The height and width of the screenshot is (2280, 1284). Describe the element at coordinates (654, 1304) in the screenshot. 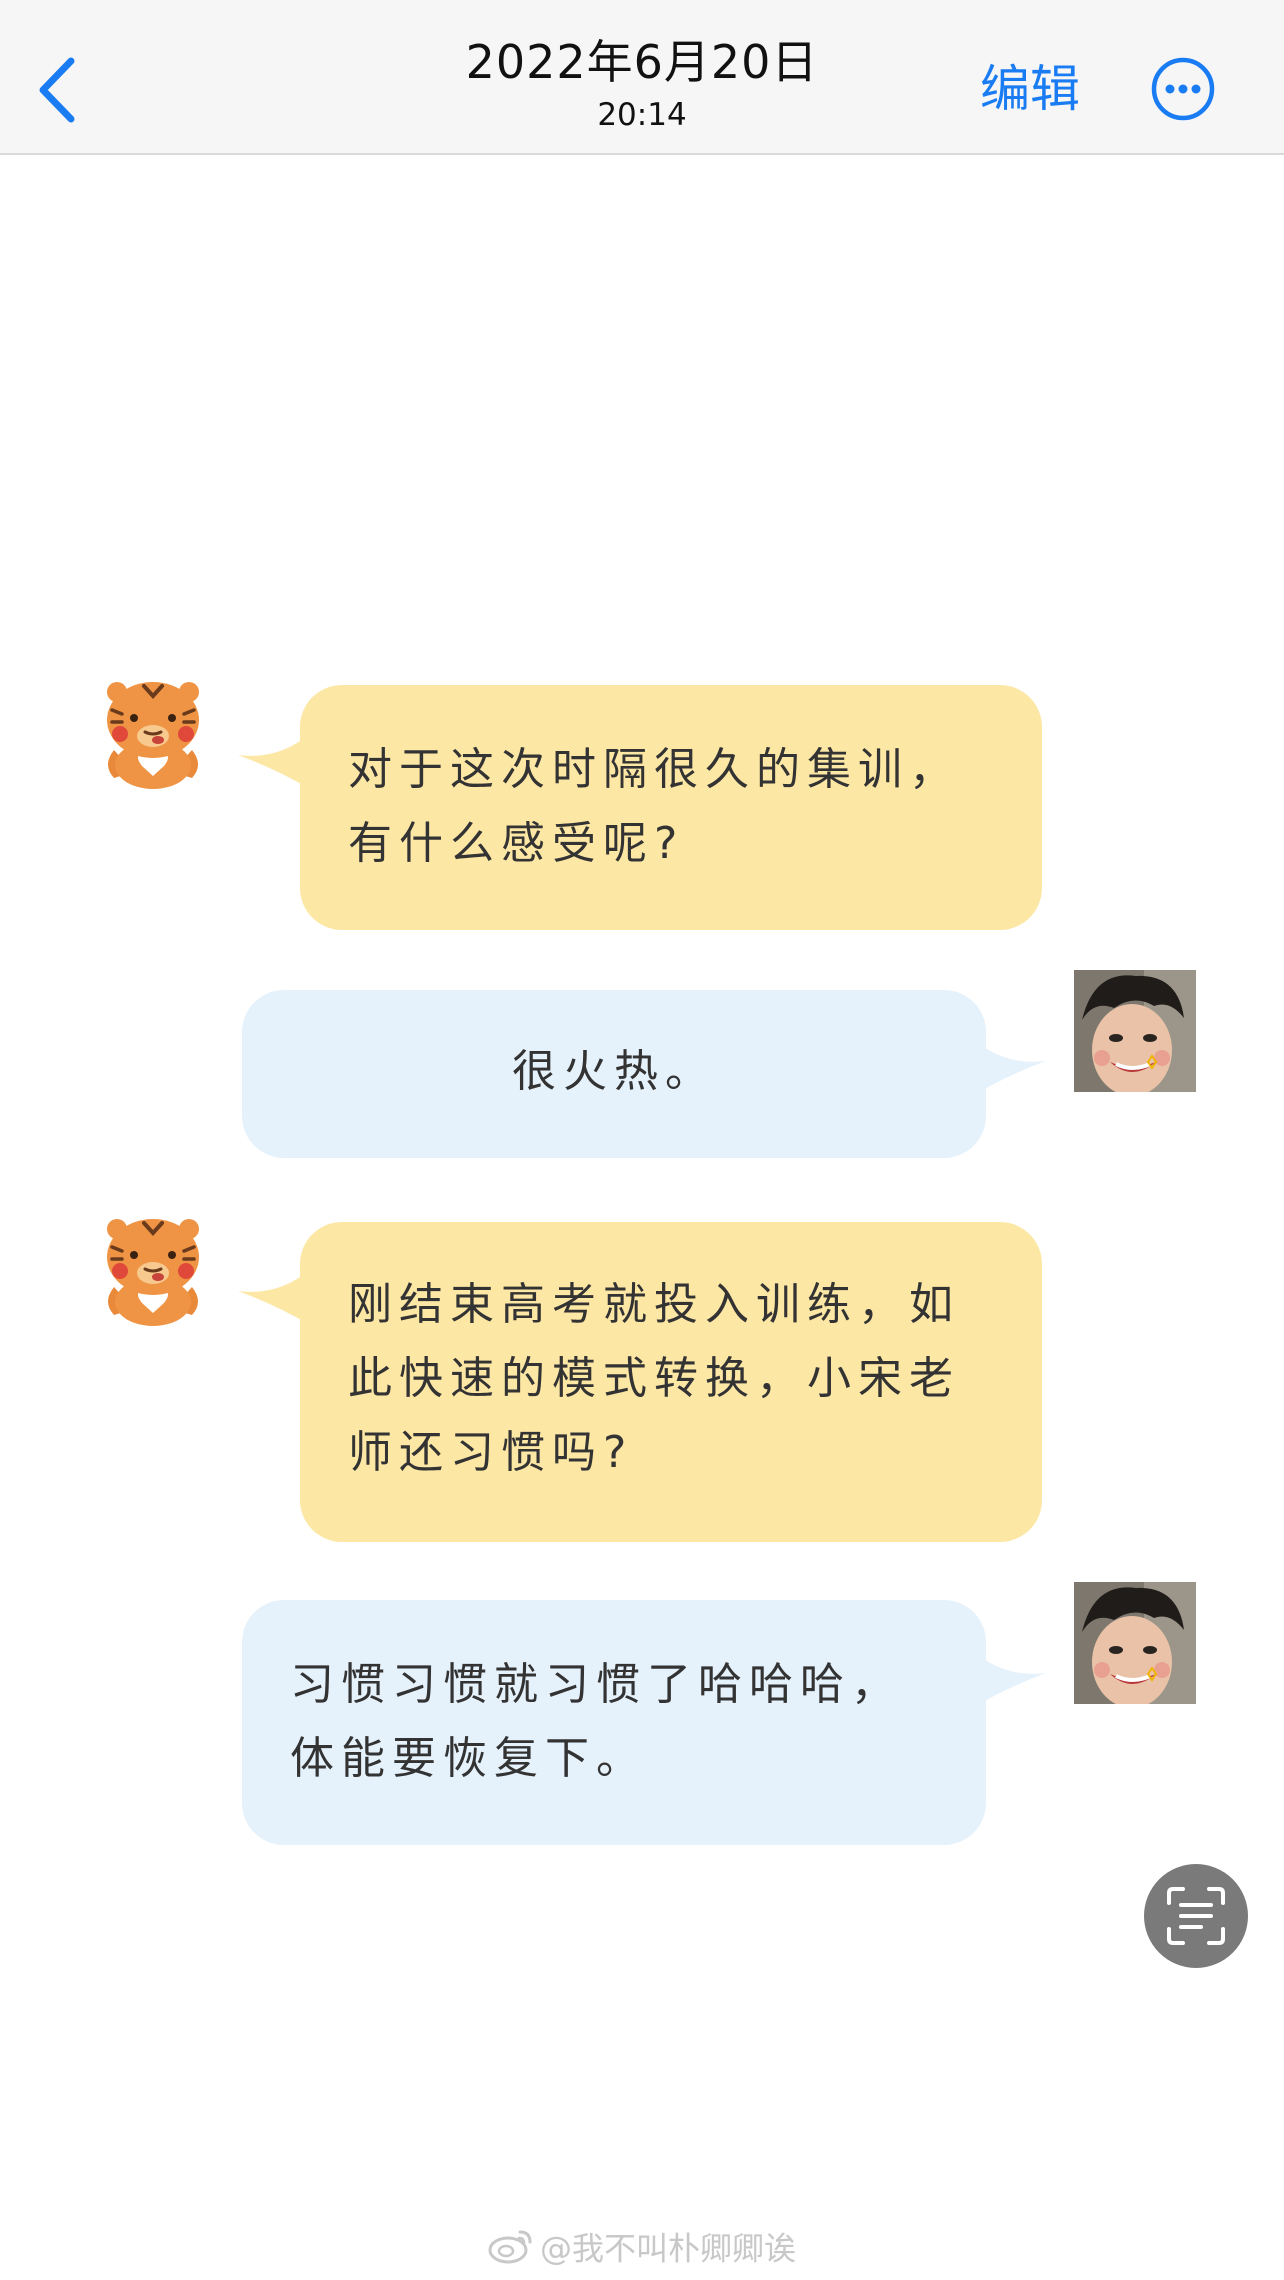

I see `message-text-line: 刚结束高考就投入训练，如` at that location.